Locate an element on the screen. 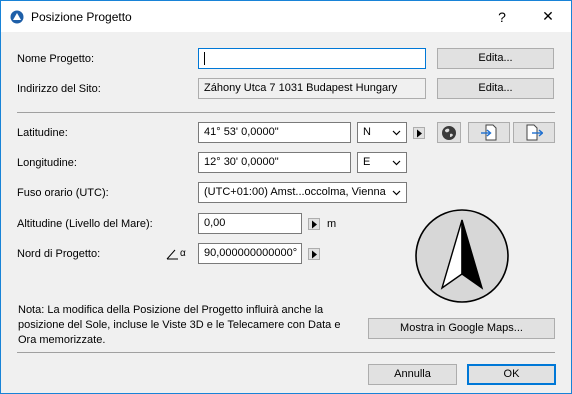  timezone-select: (UTC+01:00) Amst...occolma, Vienna is located at coordinates (302, 192).